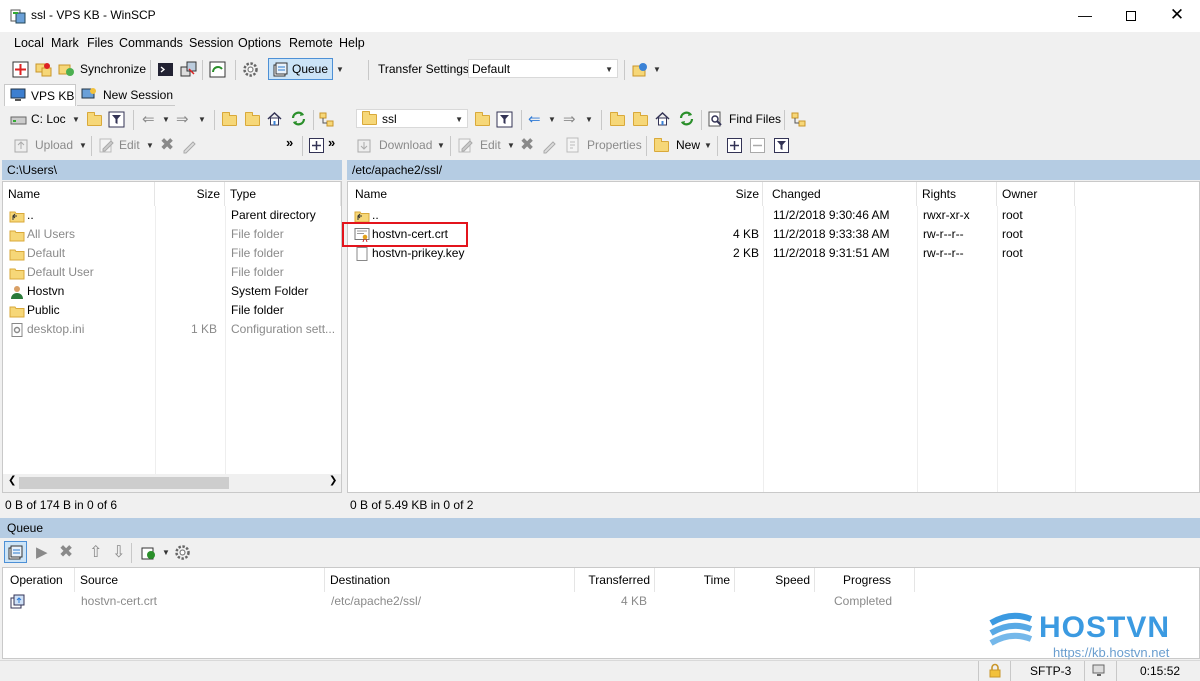 The image size is (1200, 681). What do you see at coordinates (640, 119) in the screenshot?
I see `root-directory-icon` at bounding box center [640, 119].